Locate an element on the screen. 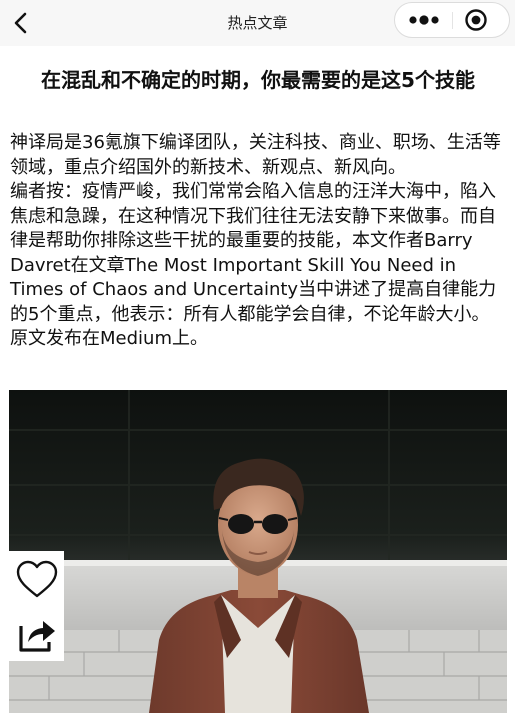 This screenshot has height=713, width=515. share-button is located at coordinates (37, 633).